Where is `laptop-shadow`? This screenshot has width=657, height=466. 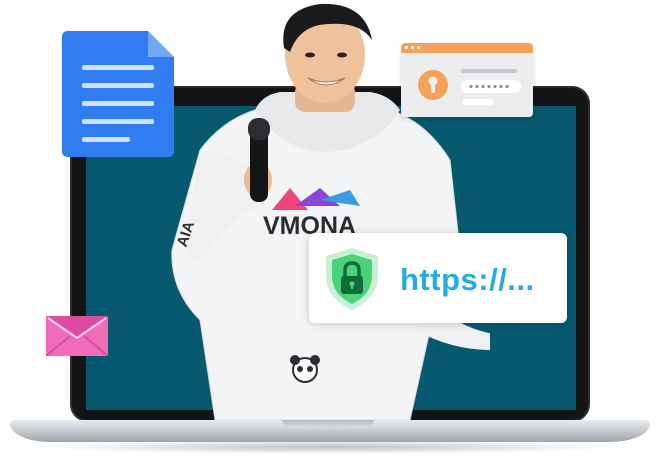
laptop-shadow is located at coordinates (330, 447).